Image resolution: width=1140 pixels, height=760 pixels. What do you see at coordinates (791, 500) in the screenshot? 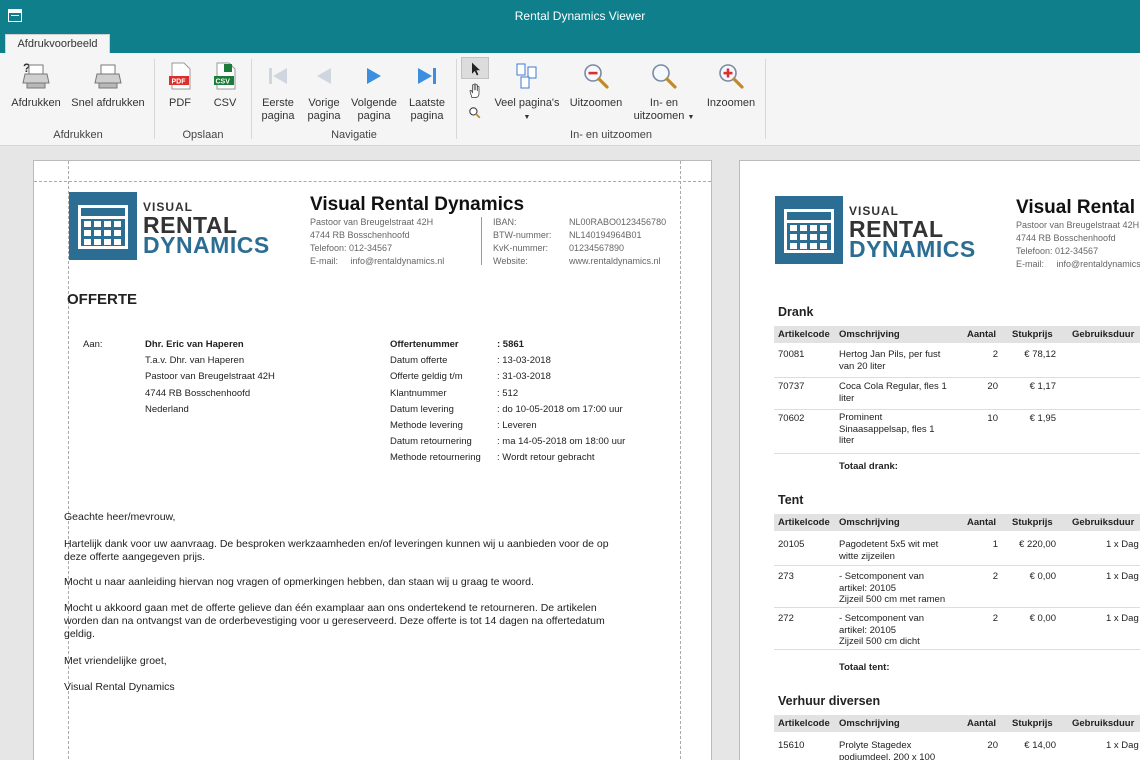
I see `section-title-tent: Tent` at bounding box center [791, 500].